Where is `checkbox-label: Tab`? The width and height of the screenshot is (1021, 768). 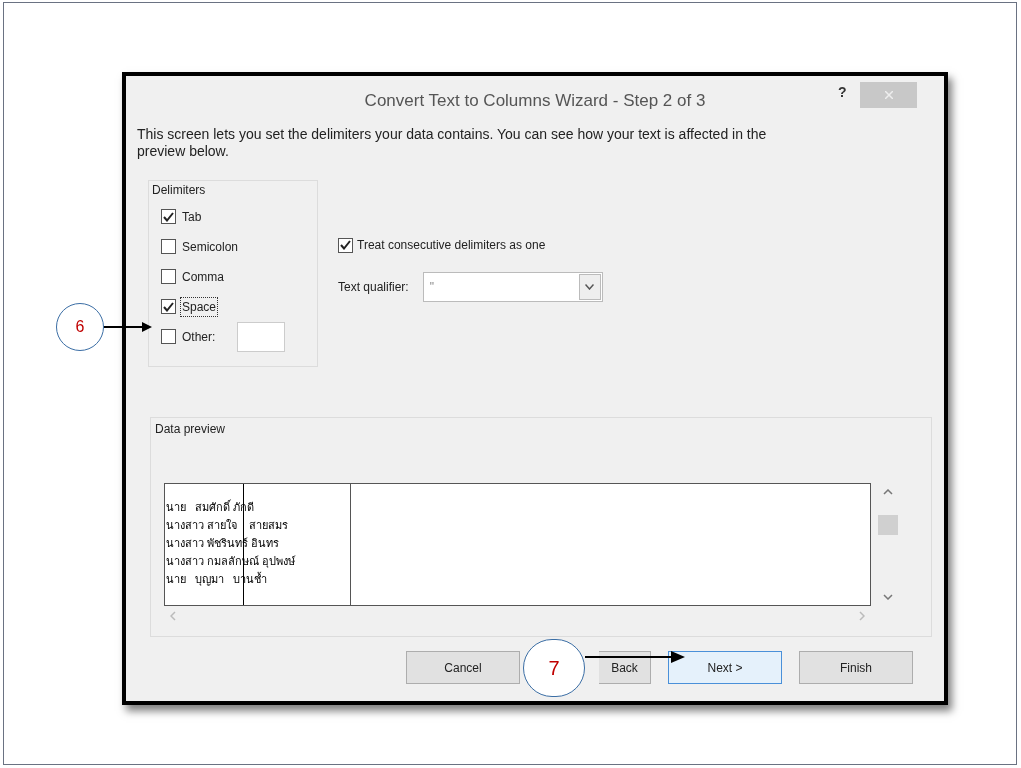 checkbox-label: Tab is located at coordinates (192, 217).